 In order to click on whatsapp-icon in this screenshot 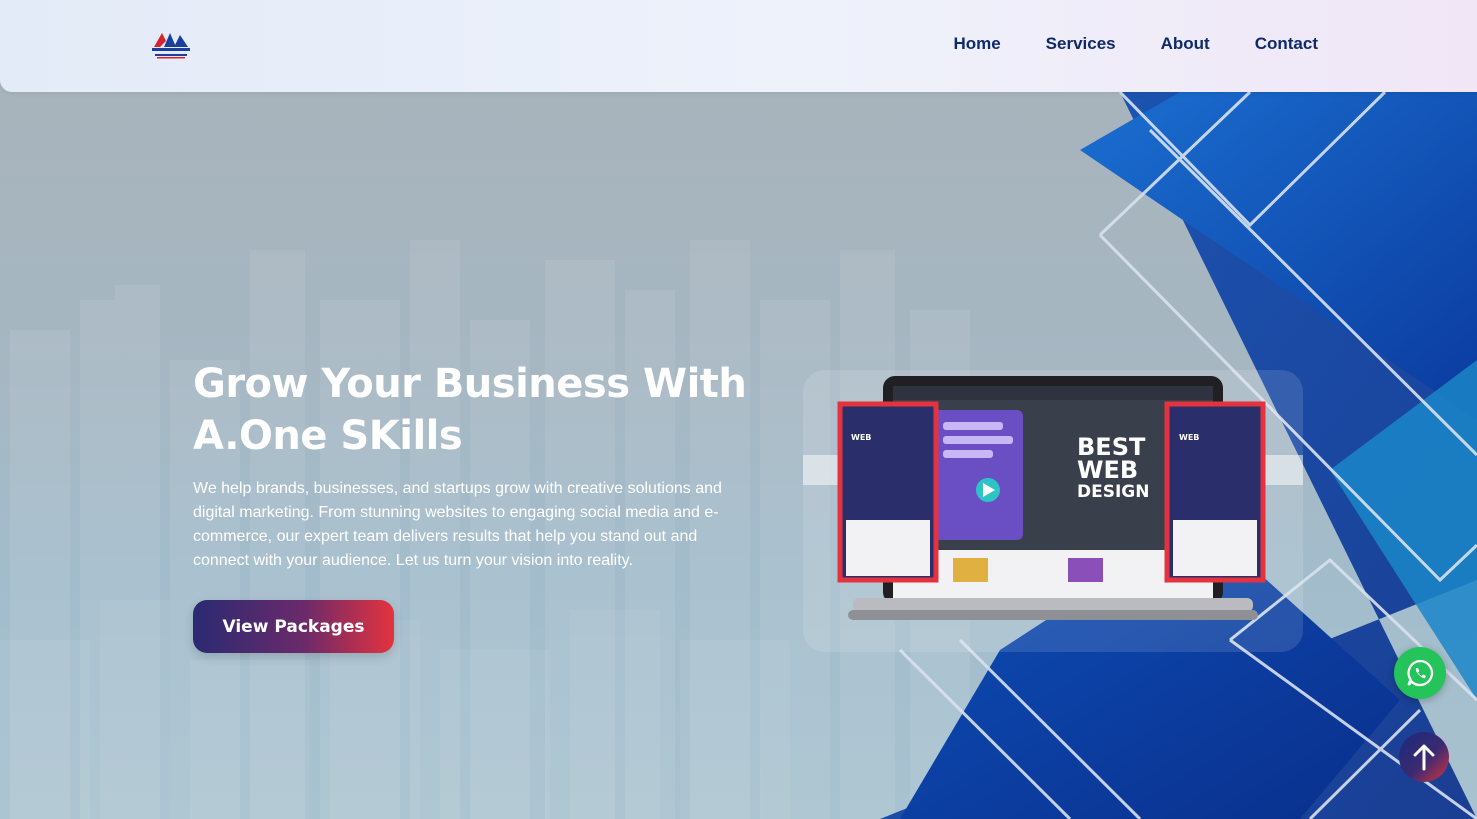, I will do `click(1420, 673)`.